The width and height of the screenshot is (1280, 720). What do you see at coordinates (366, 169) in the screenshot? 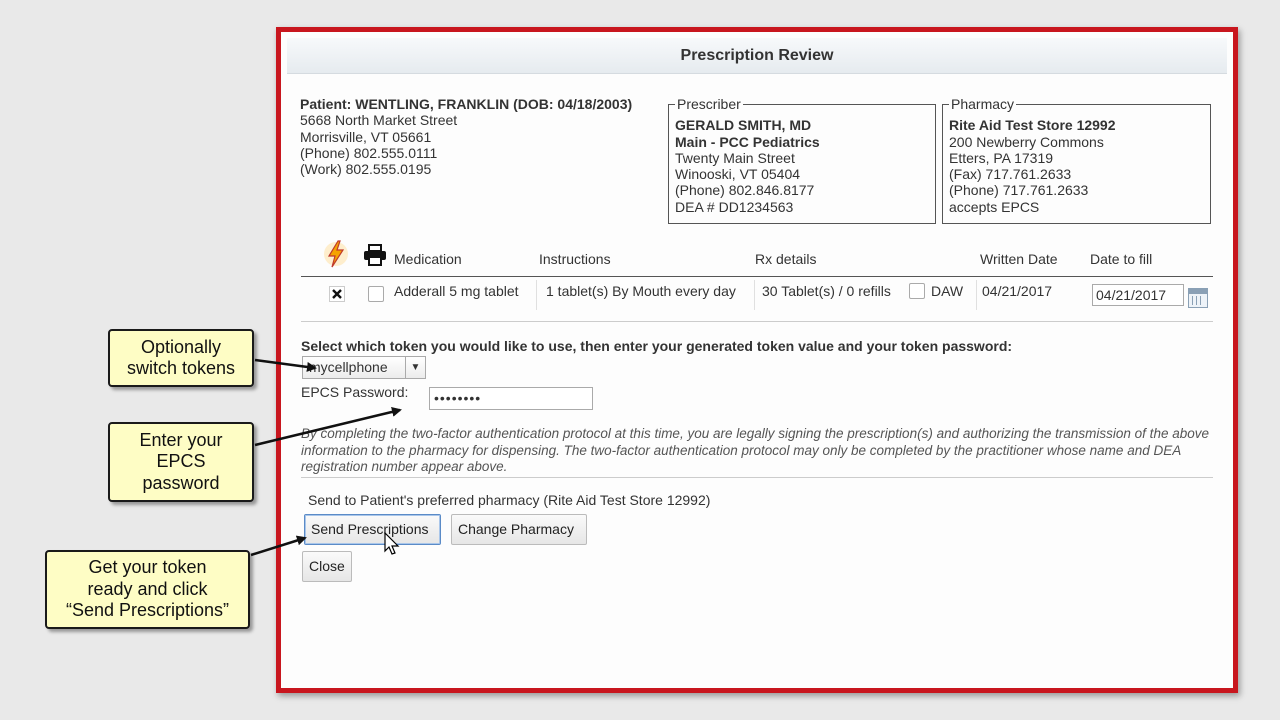
I see `patient-work-phone: (Work) 802.555.0195` at bounding box center [366, 169].